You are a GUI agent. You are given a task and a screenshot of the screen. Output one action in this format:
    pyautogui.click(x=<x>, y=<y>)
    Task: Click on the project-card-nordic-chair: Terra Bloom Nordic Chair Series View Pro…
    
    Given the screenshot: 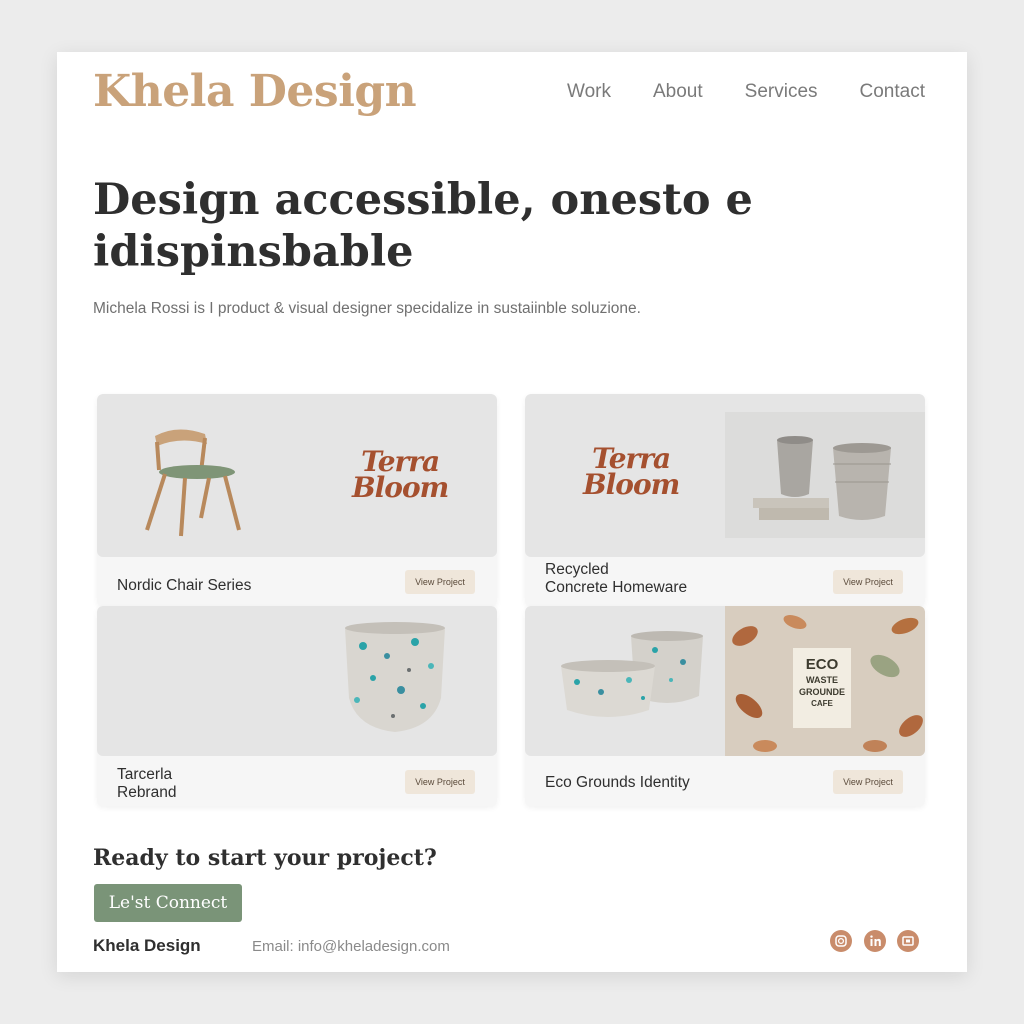 What is the action you would take?
    pyautogui.click(x=297, y=500)
    